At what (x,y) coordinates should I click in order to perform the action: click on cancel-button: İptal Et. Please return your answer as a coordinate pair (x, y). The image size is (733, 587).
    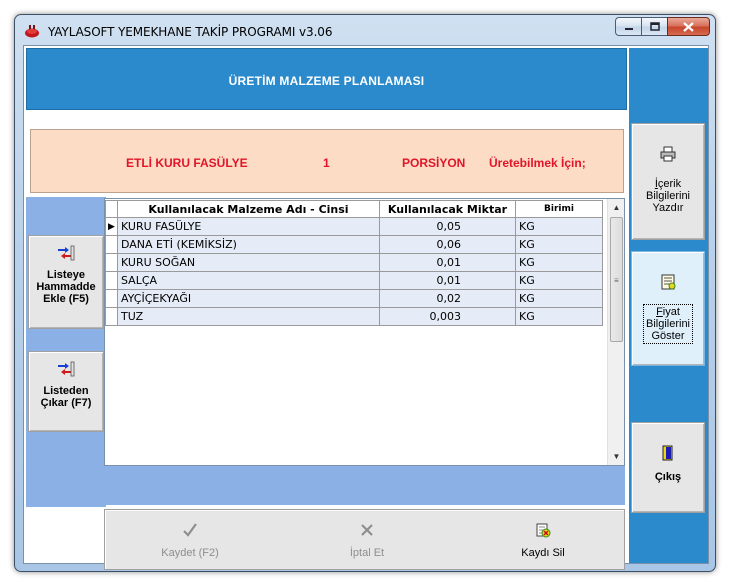
    Looking at the image, I should click on (367, 539).